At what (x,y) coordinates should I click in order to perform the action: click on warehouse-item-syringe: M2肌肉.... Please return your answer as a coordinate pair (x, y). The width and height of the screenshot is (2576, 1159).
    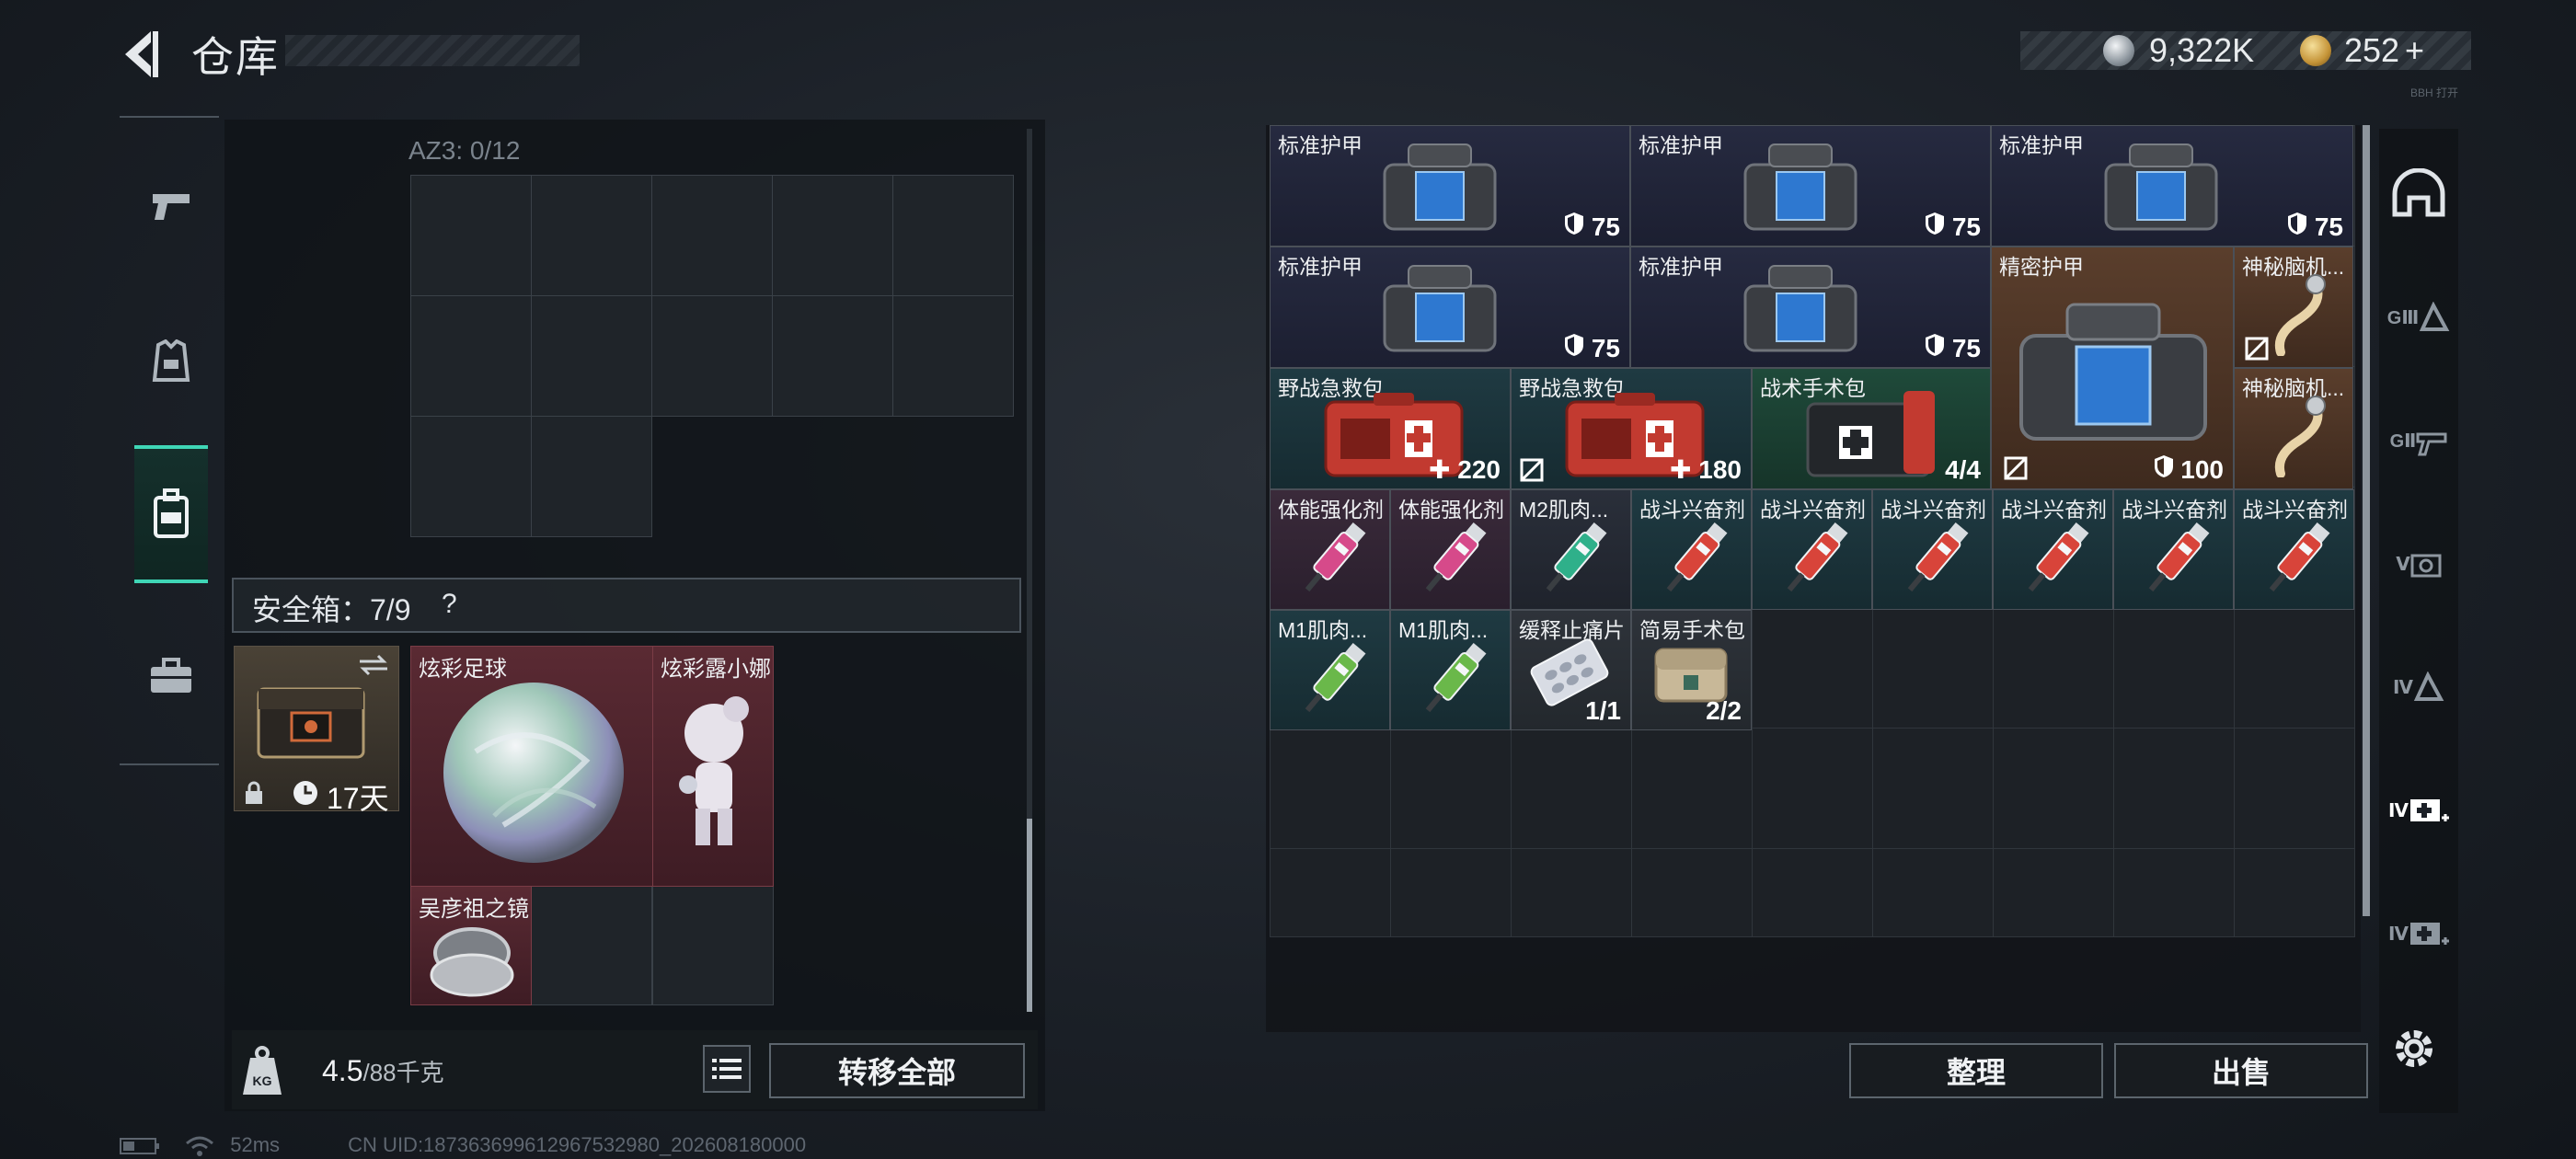
    Looking at the image, I should click on (1571, 549).